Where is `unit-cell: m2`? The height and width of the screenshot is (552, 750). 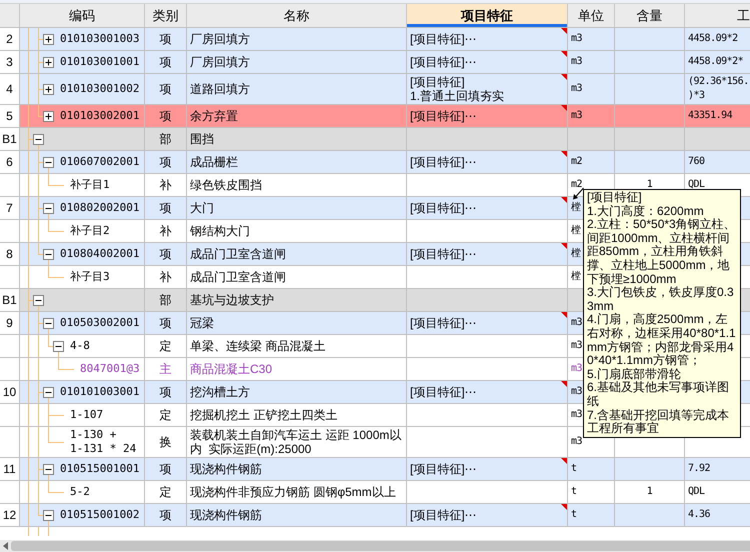
unit-cell: m2 is located at coordinates (591, 162).